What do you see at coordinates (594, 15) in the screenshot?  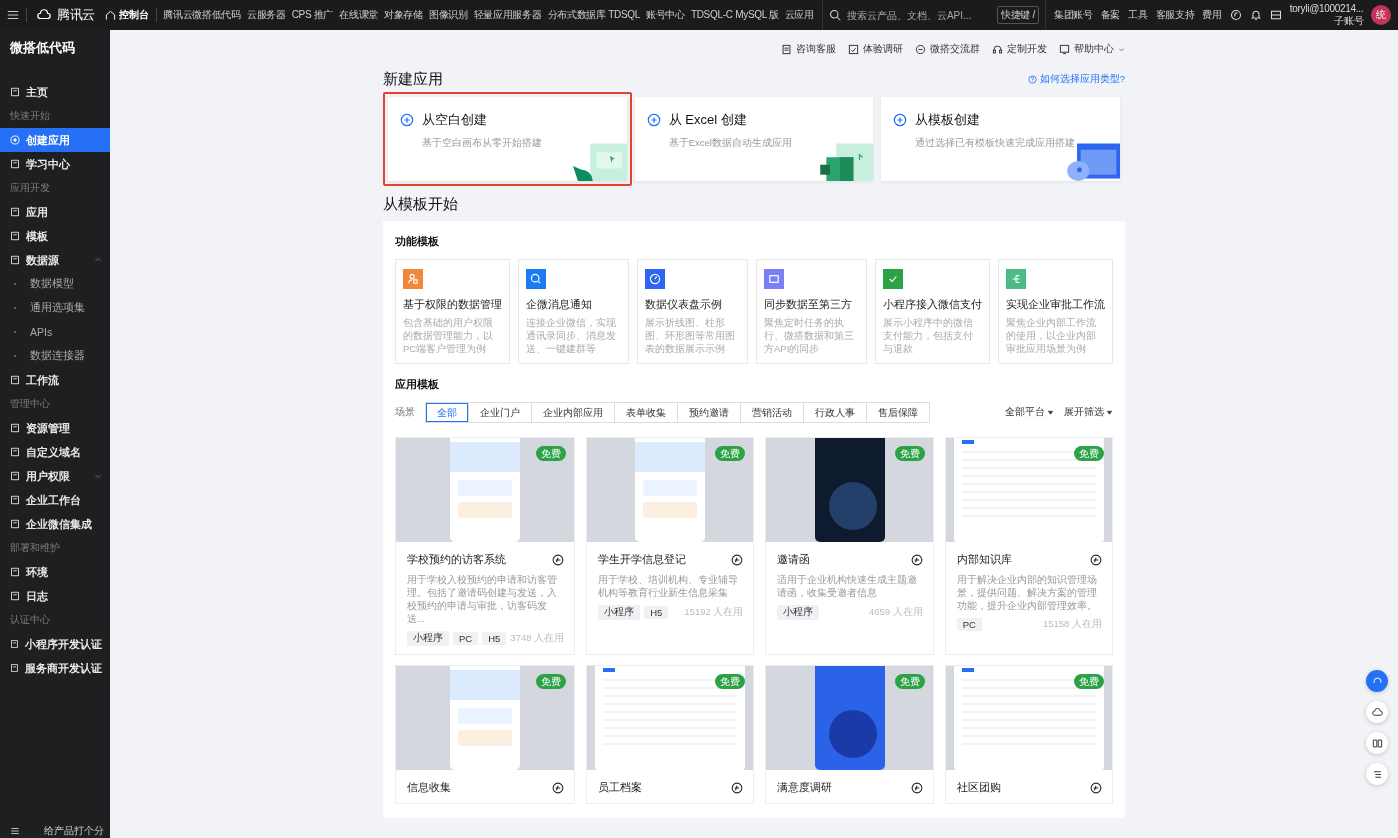 I see `nav-link: 分布式数据库 TDSQL` at bounding box center [594, 15].